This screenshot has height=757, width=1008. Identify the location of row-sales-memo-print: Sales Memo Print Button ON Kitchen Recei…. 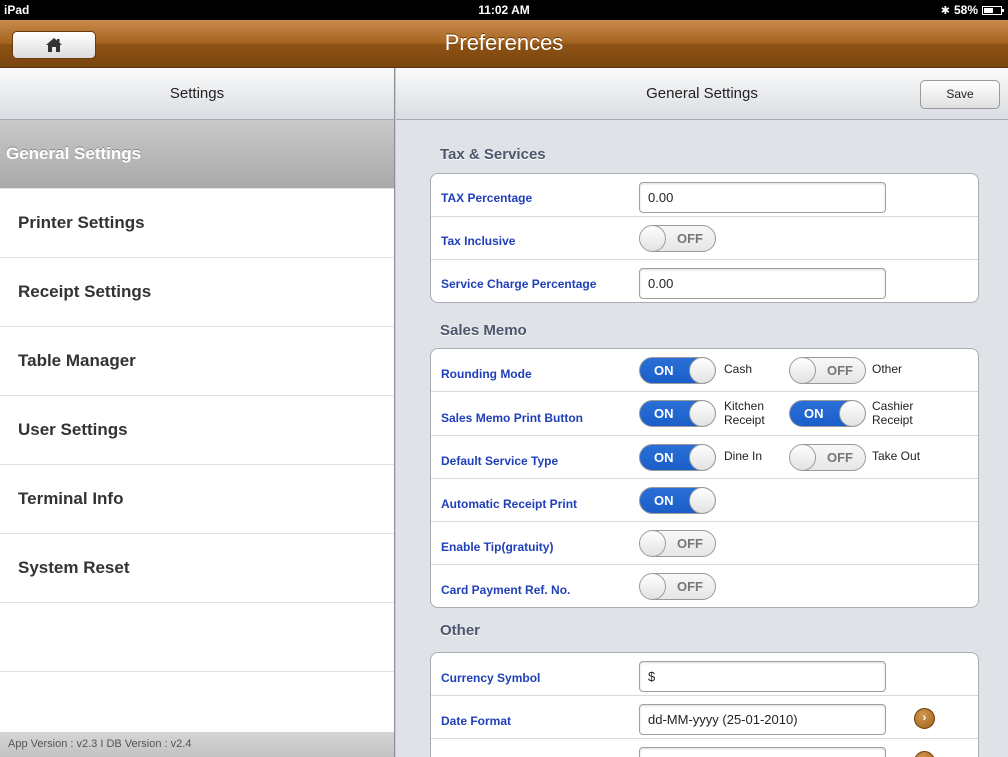
(704, 414).